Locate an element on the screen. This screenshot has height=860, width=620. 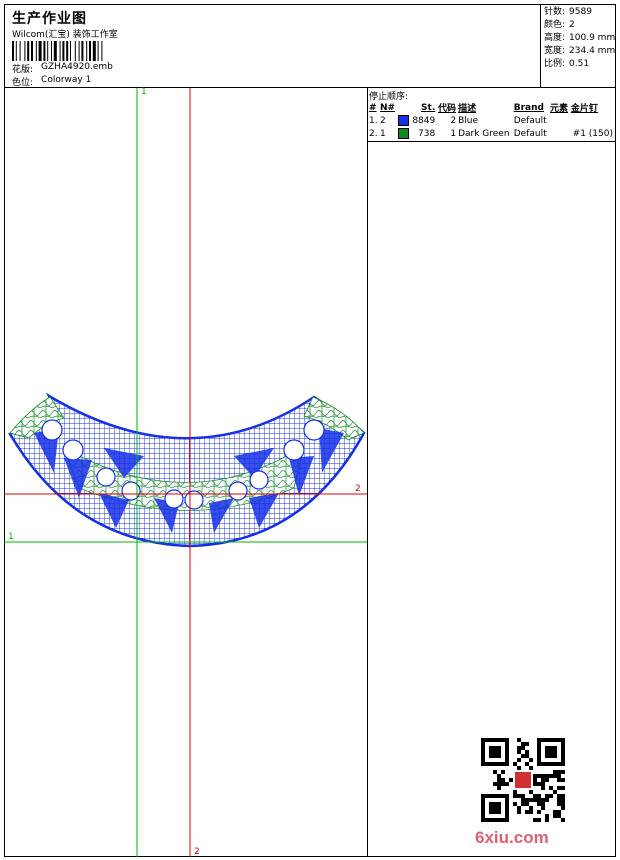
scale-value: 0.51 is located at coordinates (579, 64).